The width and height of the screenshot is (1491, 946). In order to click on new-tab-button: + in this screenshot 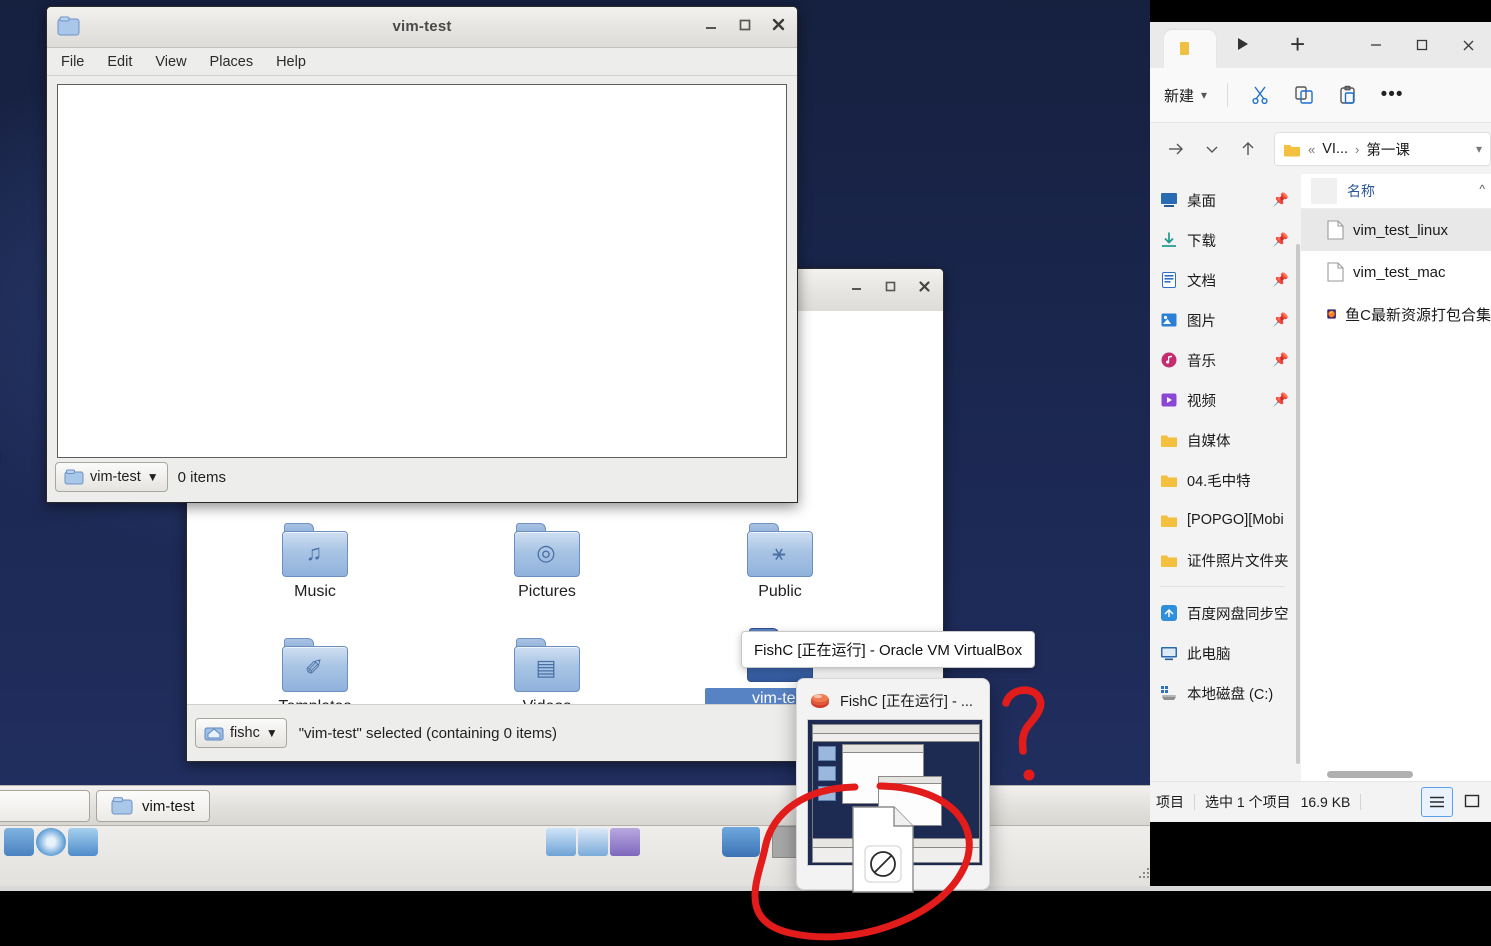, I will do `click(1297, 44)`.